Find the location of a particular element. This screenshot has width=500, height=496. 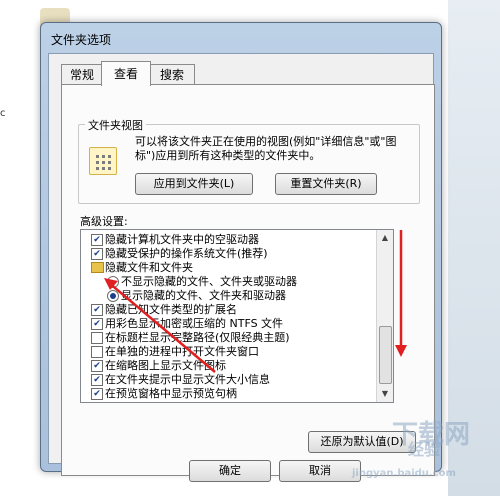

scroll-down-arrow-icon: ▼ is located at coordinates (385, 394).